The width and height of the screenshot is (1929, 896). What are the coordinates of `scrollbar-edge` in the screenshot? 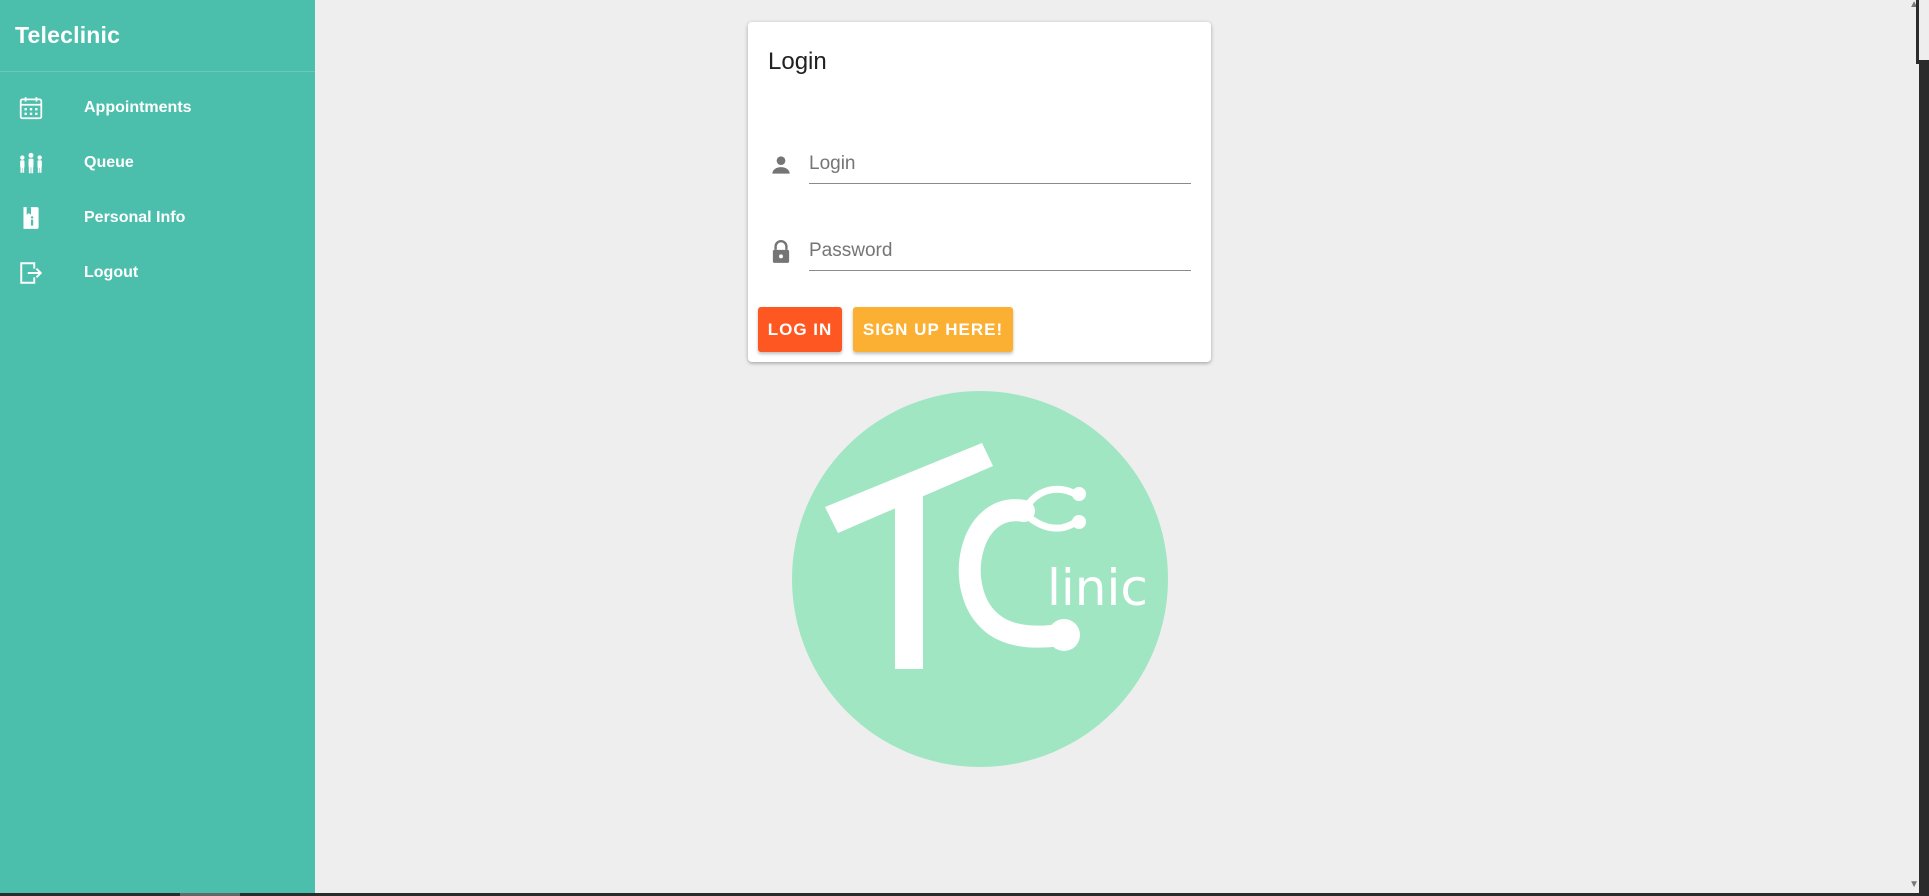 It's located at (1917, 32).